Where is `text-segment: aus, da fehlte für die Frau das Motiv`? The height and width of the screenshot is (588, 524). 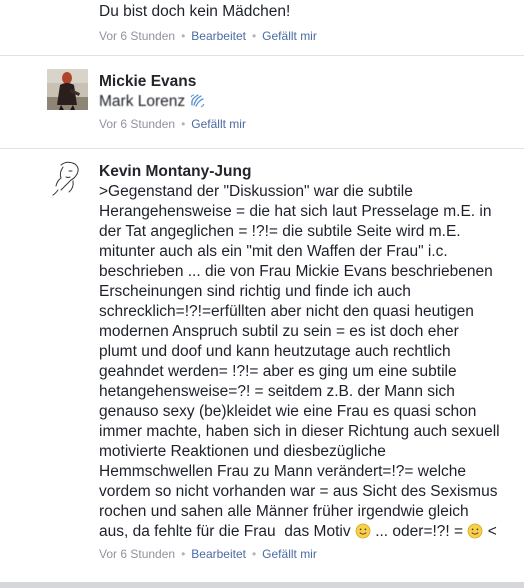 text-segment: aus, da fehlte für die Frau das Motiv is located at coordinates (227, 531).